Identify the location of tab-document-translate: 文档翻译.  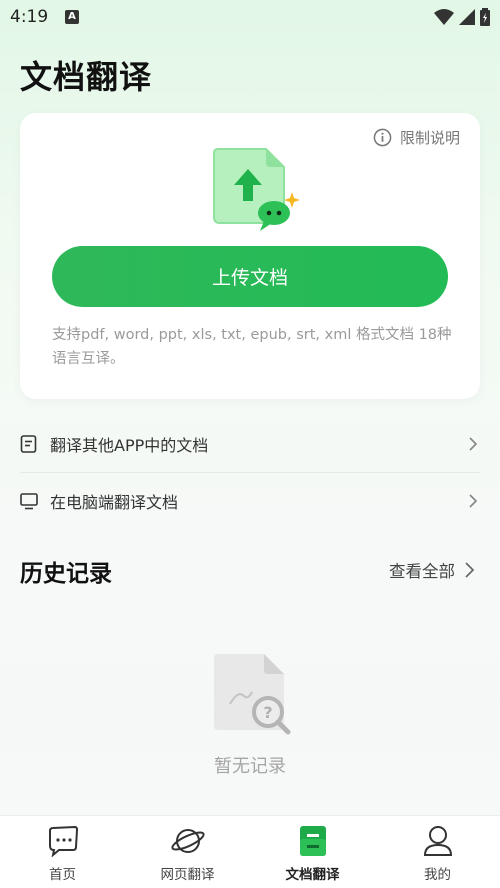
(312, 852).